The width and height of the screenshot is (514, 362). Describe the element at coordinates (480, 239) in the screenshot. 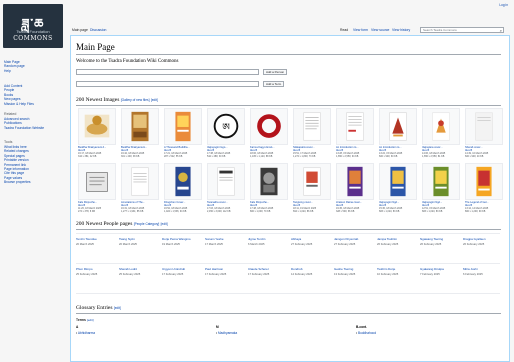

I see `person-name: Dragpa Gyaltsen` at that location.